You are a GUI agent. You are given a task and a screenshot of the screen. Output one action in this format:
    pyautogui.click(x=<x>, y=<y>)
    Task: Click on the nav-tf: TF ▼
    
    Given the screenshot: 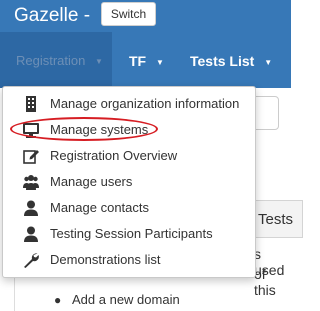 What is the action you would take?
    pyautogui.click(x=146, y=61)
    